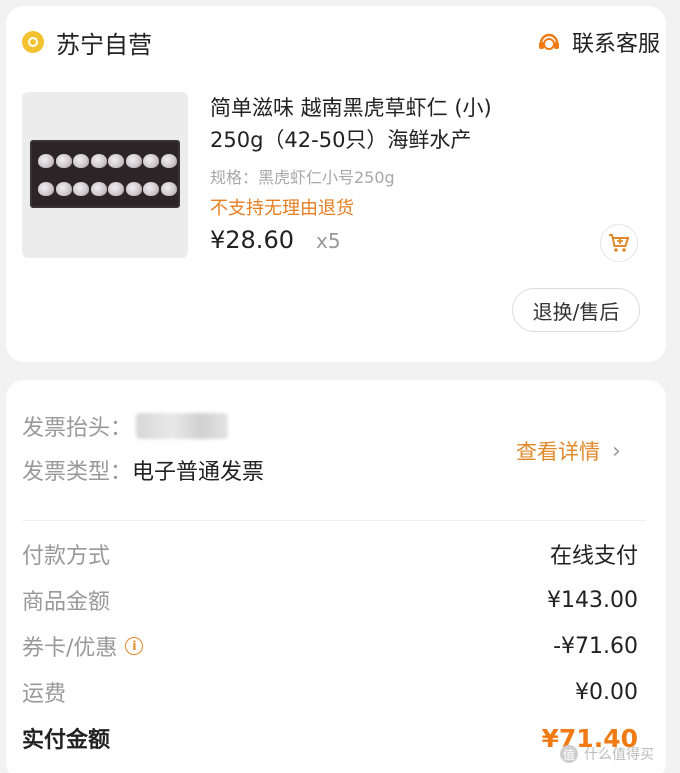 Image resolution: width=680 pixels, height=773 pixels. Describe the element at coordinates (302, 177) in the screenshot. I see `product-spec: 规格：黑虎虾仁小号250g` at that location.